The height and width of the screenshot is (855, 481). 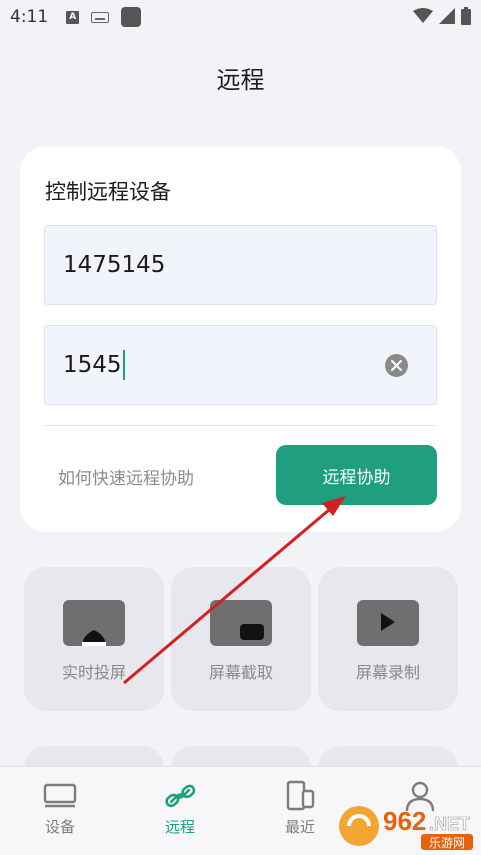 What do you see at coordinates (114, 265) in the screenshot?
I see `device-id-value: 1475145` at bounding box center [114, 265].